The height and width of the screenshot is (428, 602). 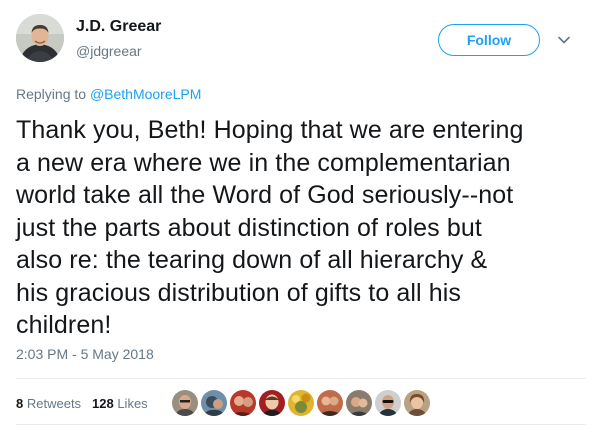 I want to click on reply-context: Replying to @BethMooreLPM, so click(x=108, y=94).